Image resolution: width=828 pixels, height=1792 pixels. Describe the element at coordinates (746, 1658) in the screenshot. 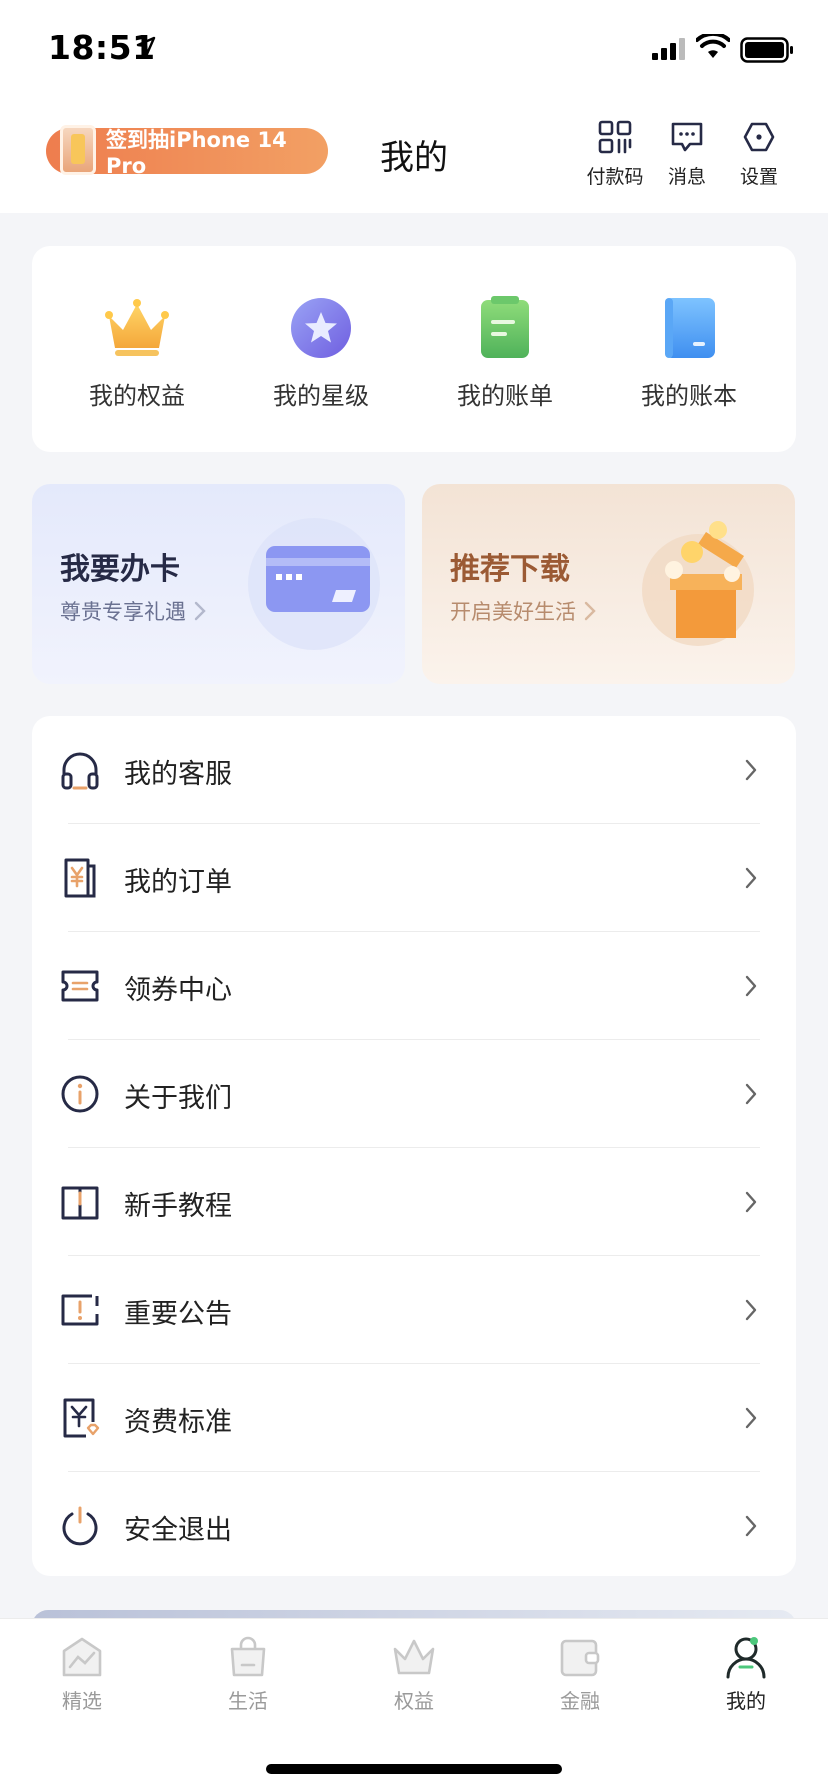

I see `profile-icon` at that location.